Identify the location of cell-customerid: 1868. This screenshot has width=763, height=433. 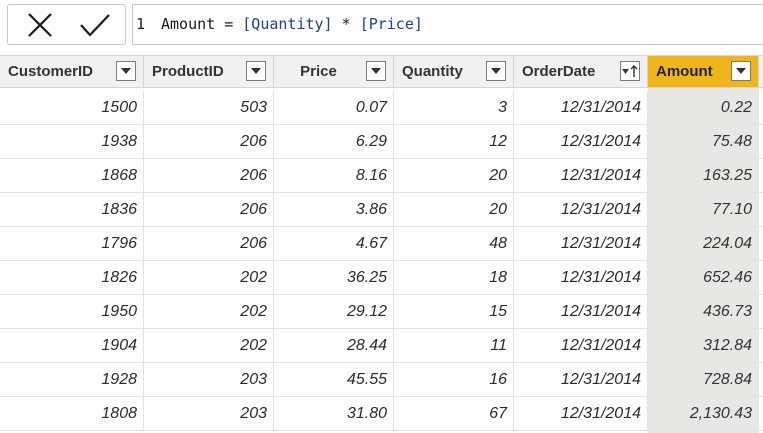
(72, 175).